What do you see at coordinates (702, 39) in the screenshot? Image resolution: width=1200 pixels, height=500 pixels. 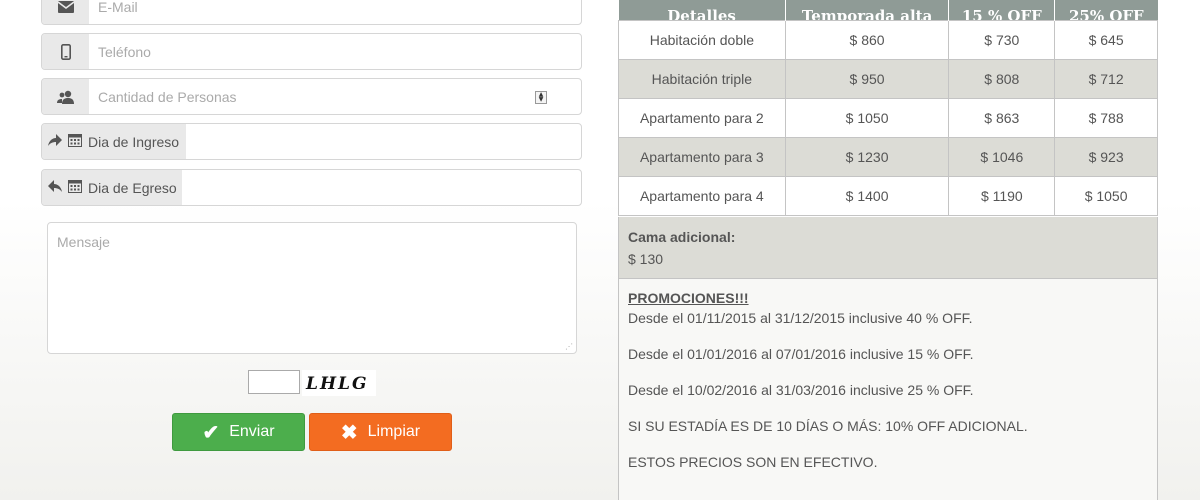 I see `table-cell: Habitación doble` at bounding box center [702, 39].